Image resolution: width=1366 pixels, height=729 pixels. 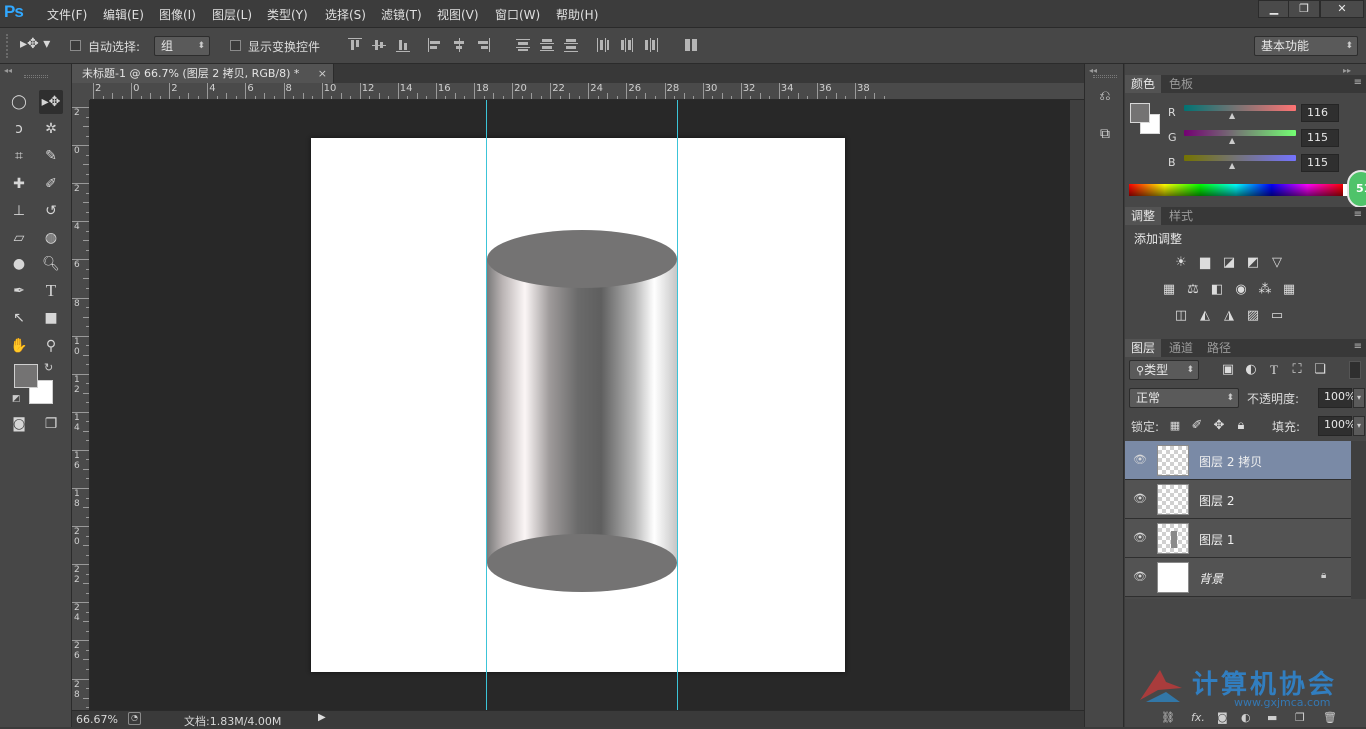 What do you see at coordinates (1093, 70) in the screenshot?
I see `collapse-arrows-icon: ◂◂` at bounding box center [1093, 70].